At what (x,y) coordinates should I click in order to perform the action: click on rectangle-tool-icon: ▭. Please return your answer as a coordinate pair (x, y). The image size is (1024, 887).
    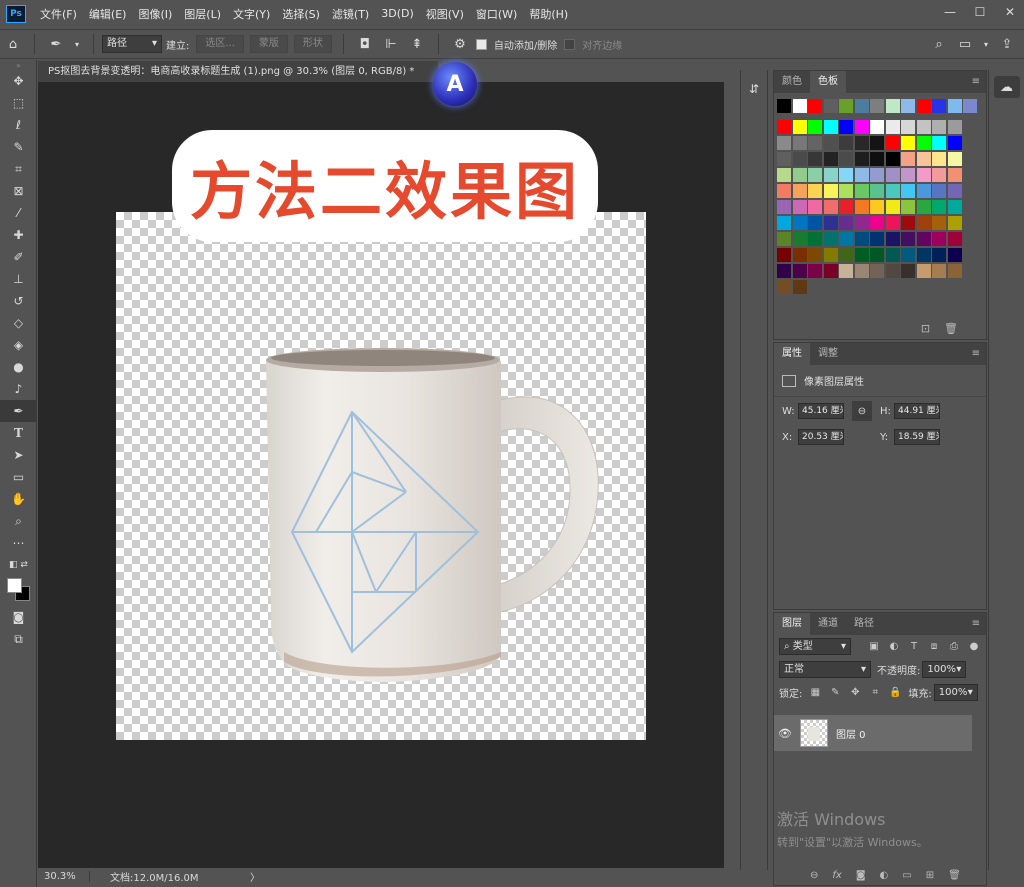
    Looking at the image, I should click on (18, 477).